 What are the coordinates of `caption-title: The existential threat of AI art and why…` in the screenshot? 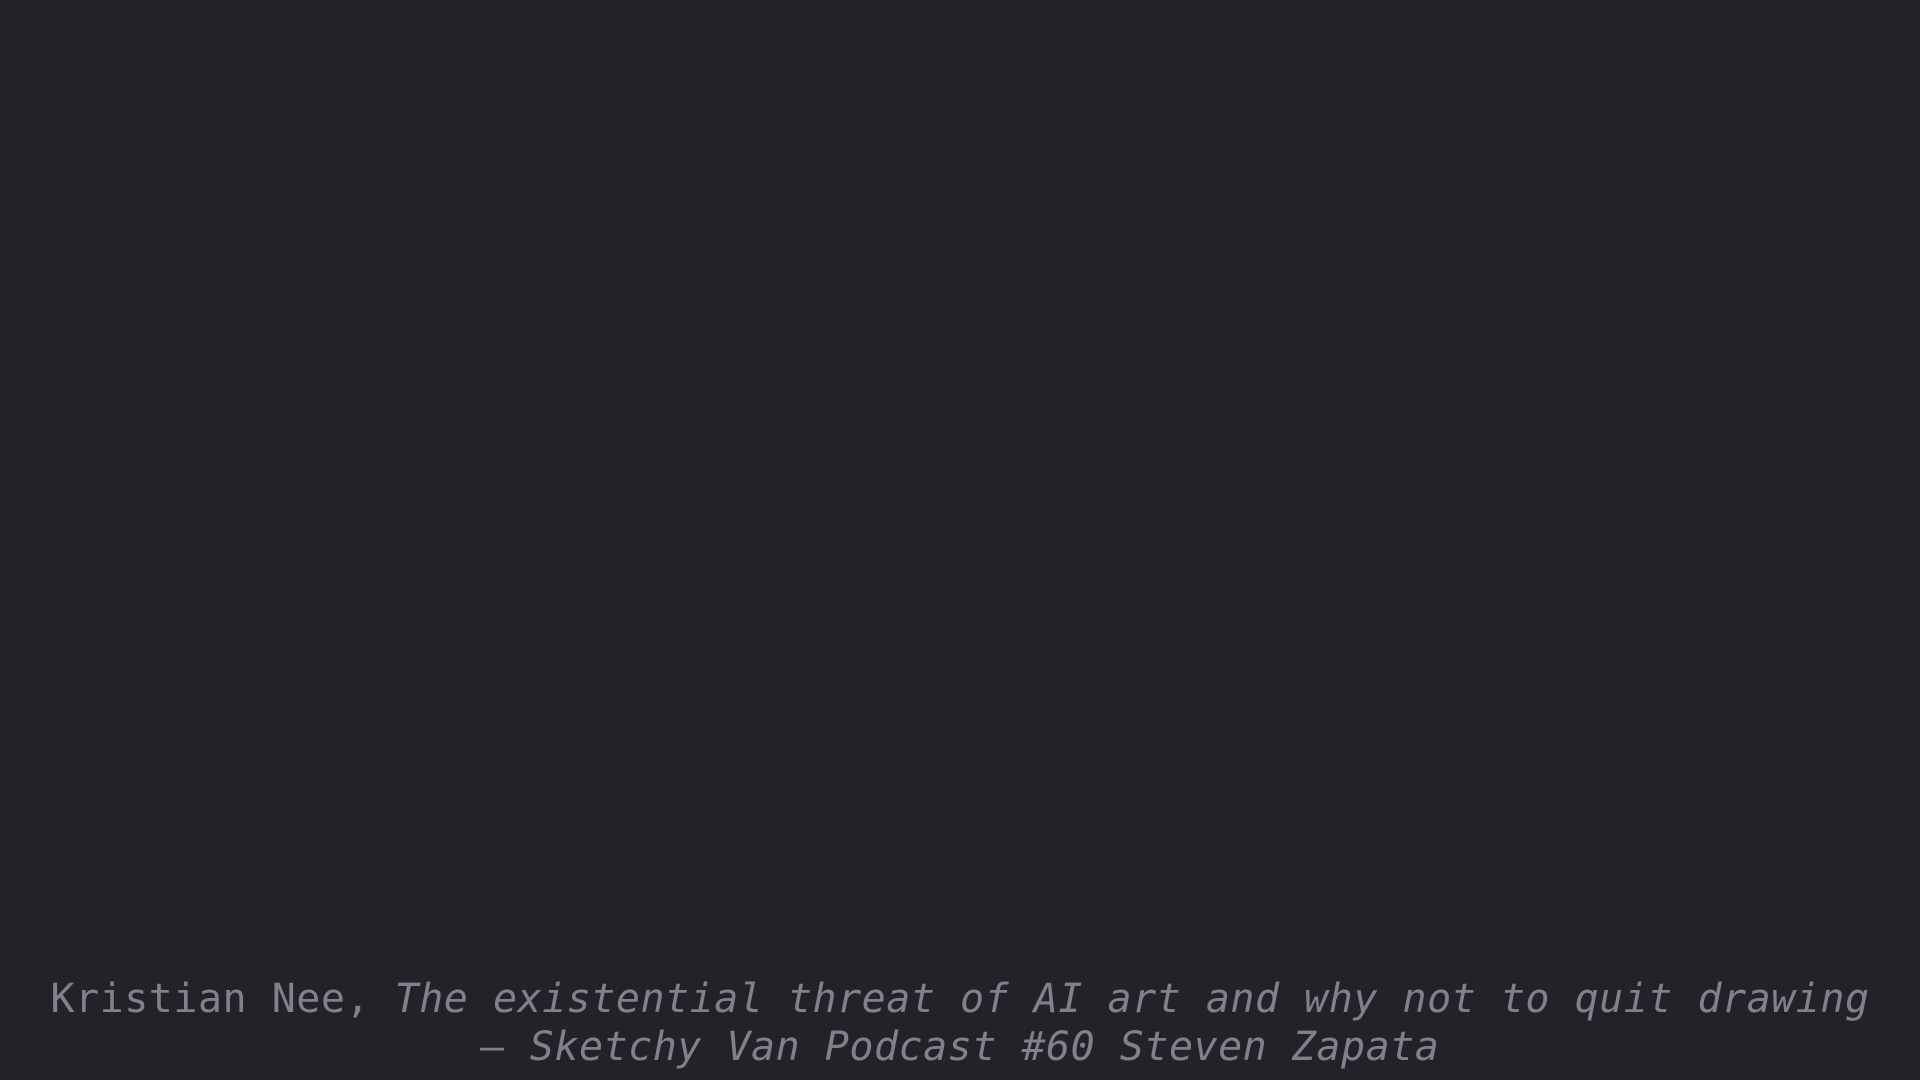 It's located at (1132, 999).